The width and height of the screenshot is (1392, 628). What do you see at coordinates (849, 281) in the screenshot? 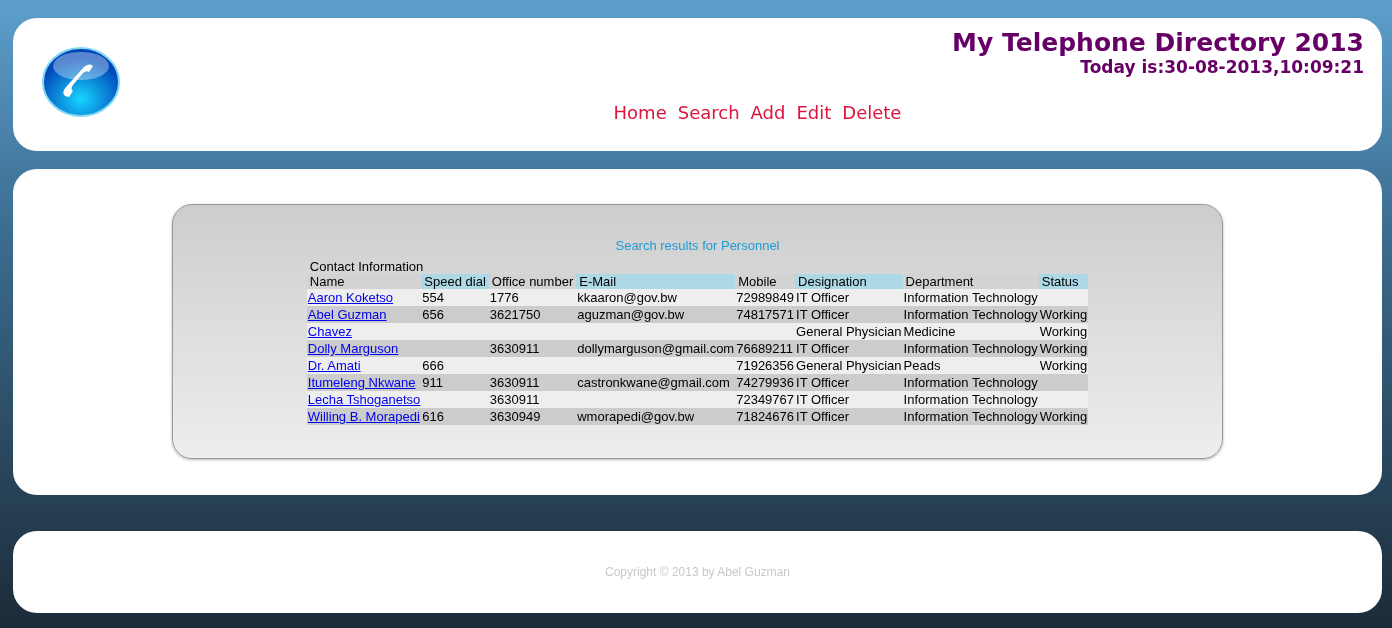
I see `column-header: Designation` at bounding box center [849, 281].